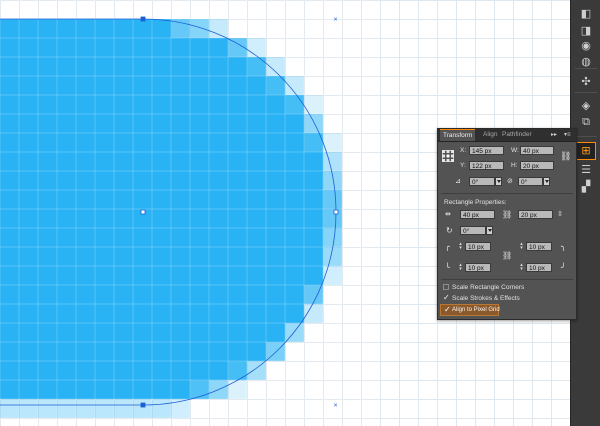  What do you see at coordinates (473, 230) in the screenshot?
I see `rect-rotate-field: 0°` at bounding box center [473, 230].